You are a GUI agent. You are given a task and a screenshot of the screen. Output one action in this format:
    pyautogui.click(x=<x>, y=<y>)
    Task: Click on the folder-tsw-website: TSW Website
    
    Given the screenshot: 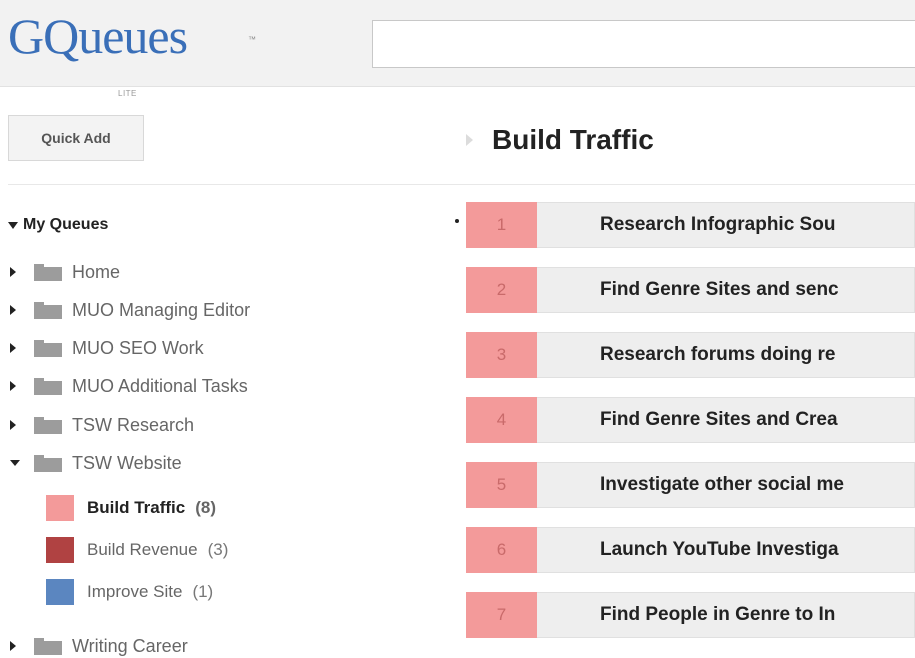 What is the action you would take?
    pyautogui.click(x=95, y=463)
    